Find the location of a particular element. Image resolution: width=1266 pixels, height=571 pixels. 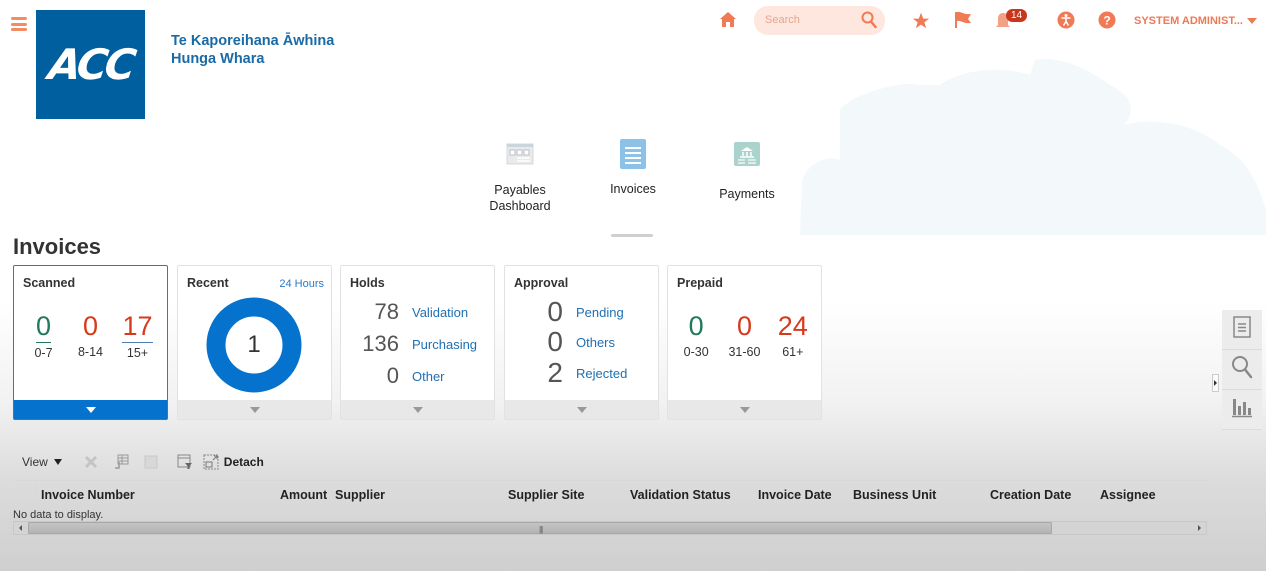

logo-text: ACC is located at coordinates (90, 64).